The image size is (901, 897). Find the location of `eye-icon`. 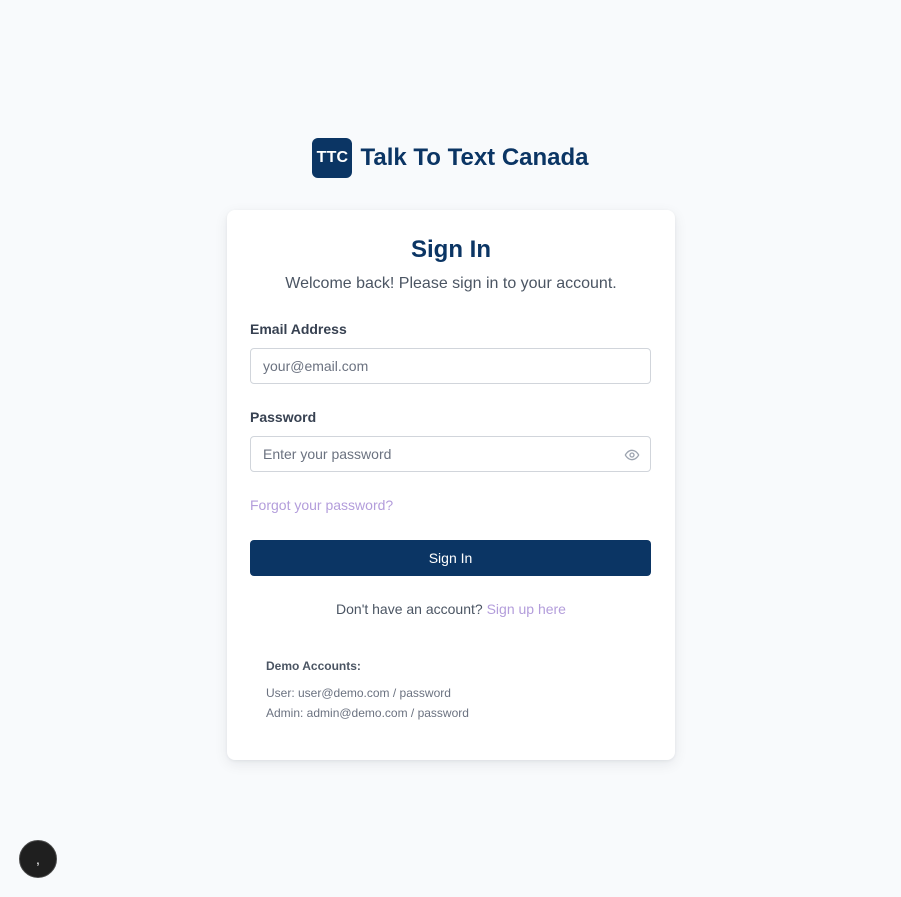

eye-icon is located at coordinates (632, 455).